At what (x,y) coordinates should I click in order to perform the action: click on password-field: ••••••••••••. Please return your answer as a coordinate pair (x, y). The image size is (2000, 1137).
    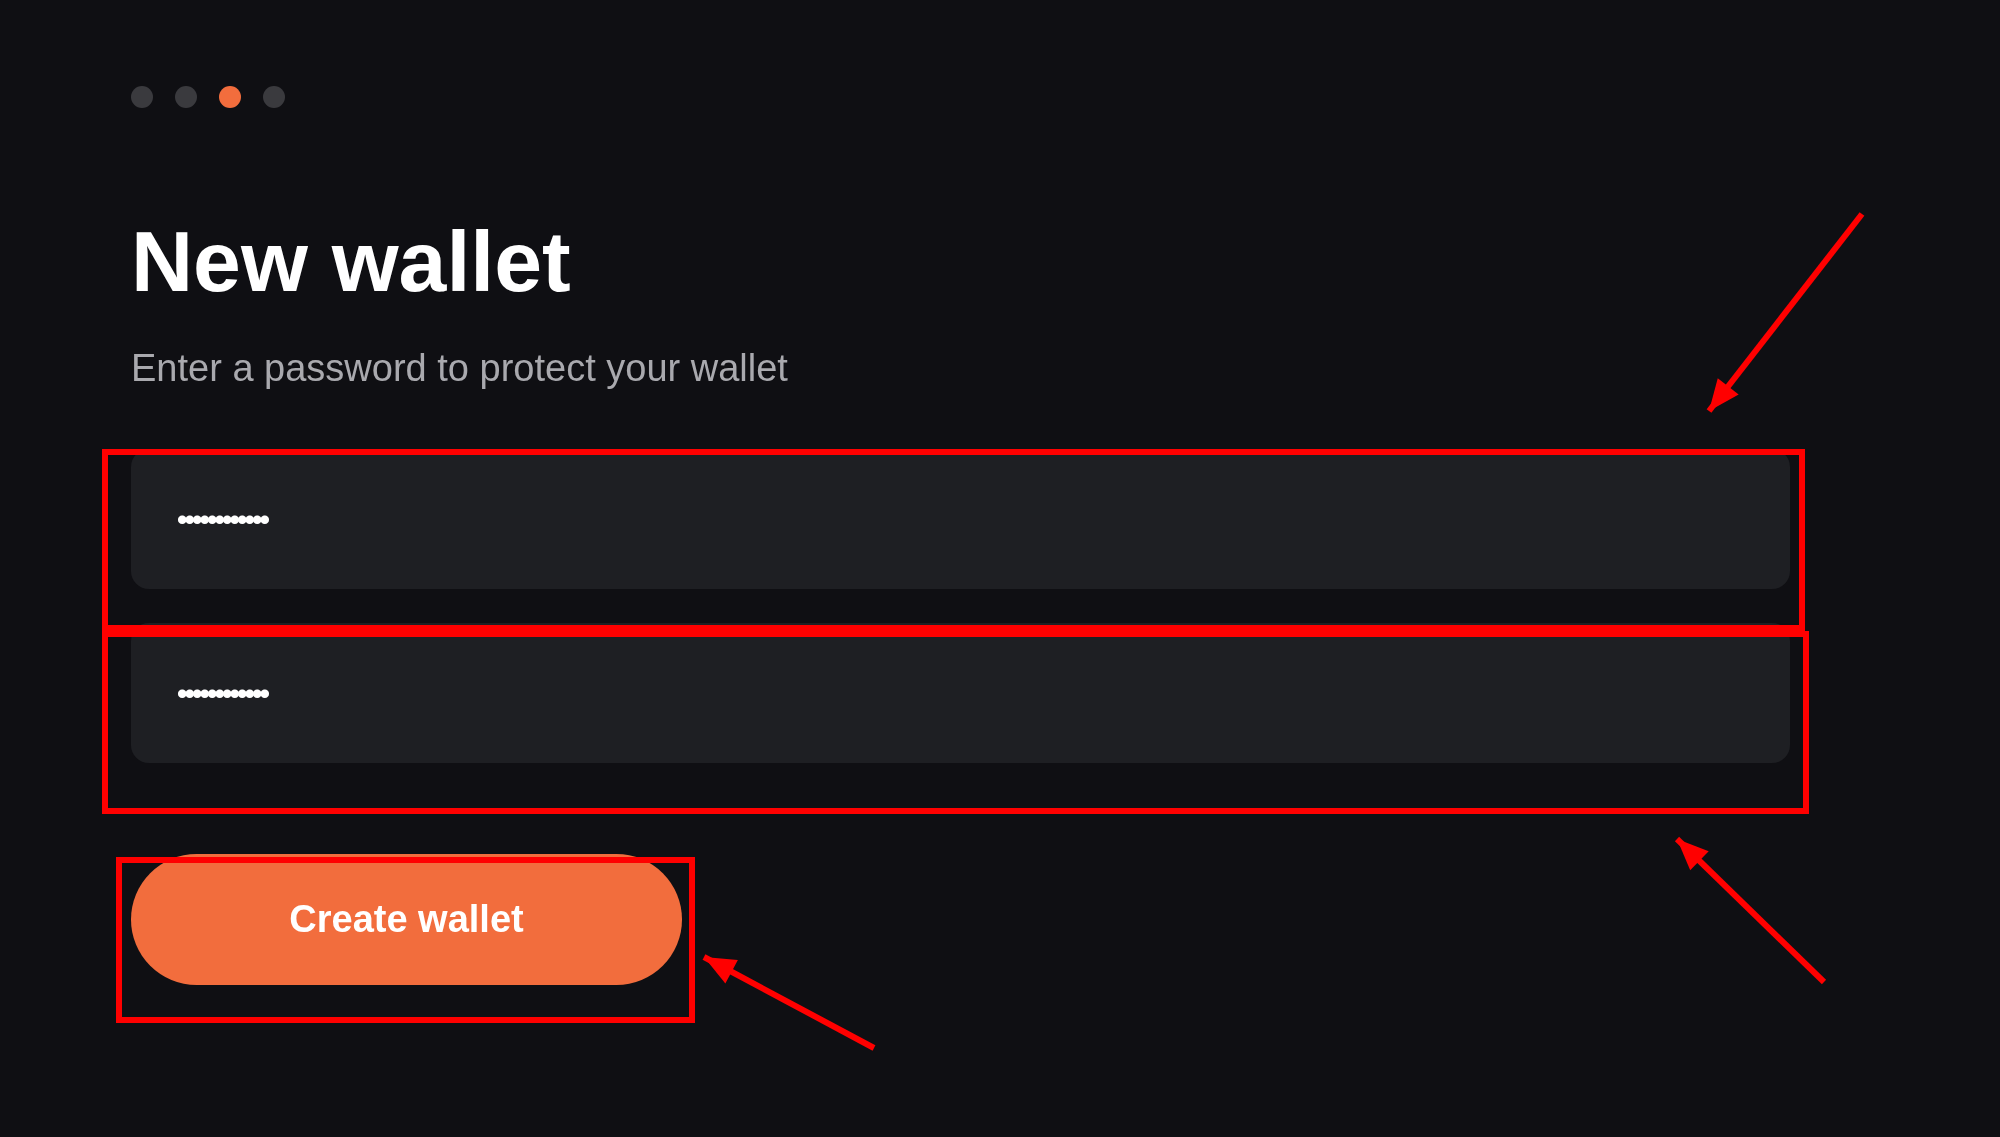
    Looking at the image, I should click on (960, 693).